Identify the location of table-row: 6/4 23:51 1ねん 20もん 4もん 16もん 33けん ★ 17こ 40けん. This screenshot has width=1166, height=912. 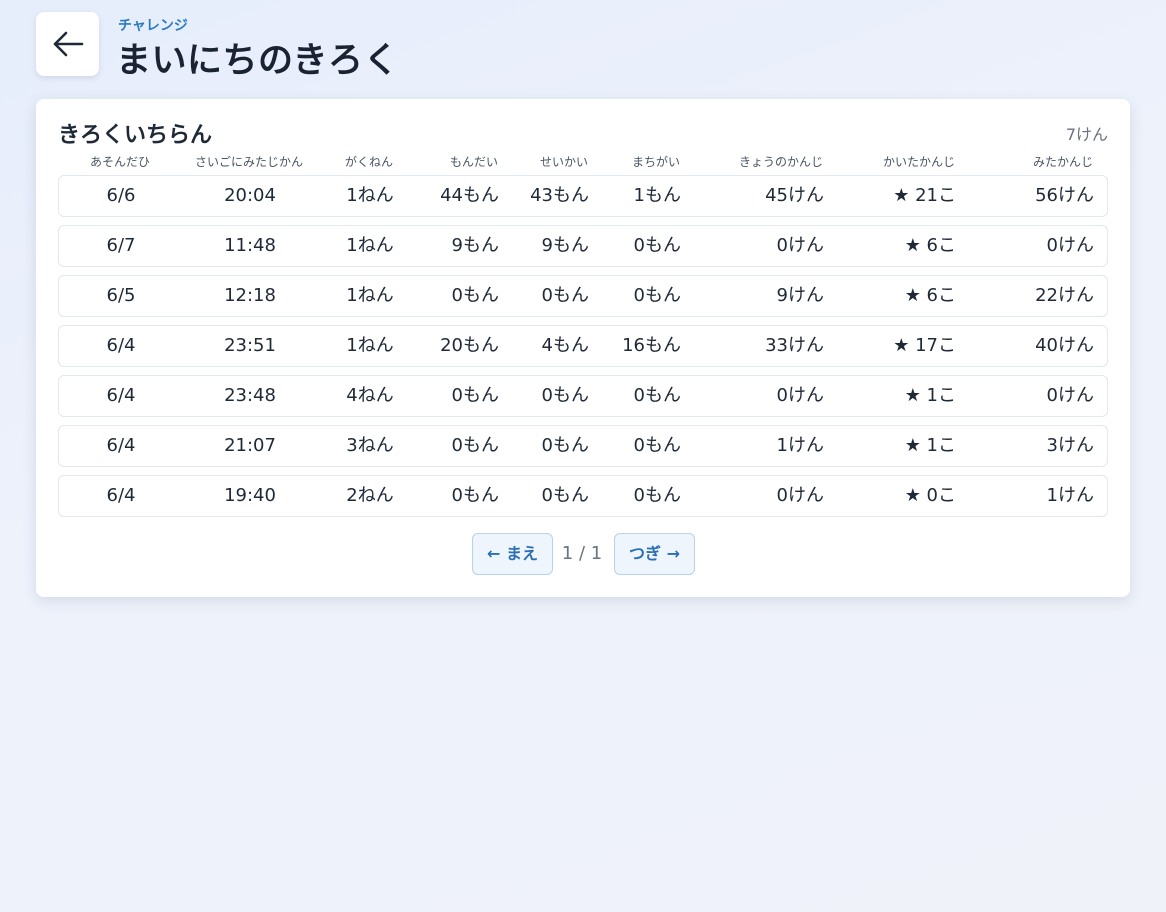
(583, 346).